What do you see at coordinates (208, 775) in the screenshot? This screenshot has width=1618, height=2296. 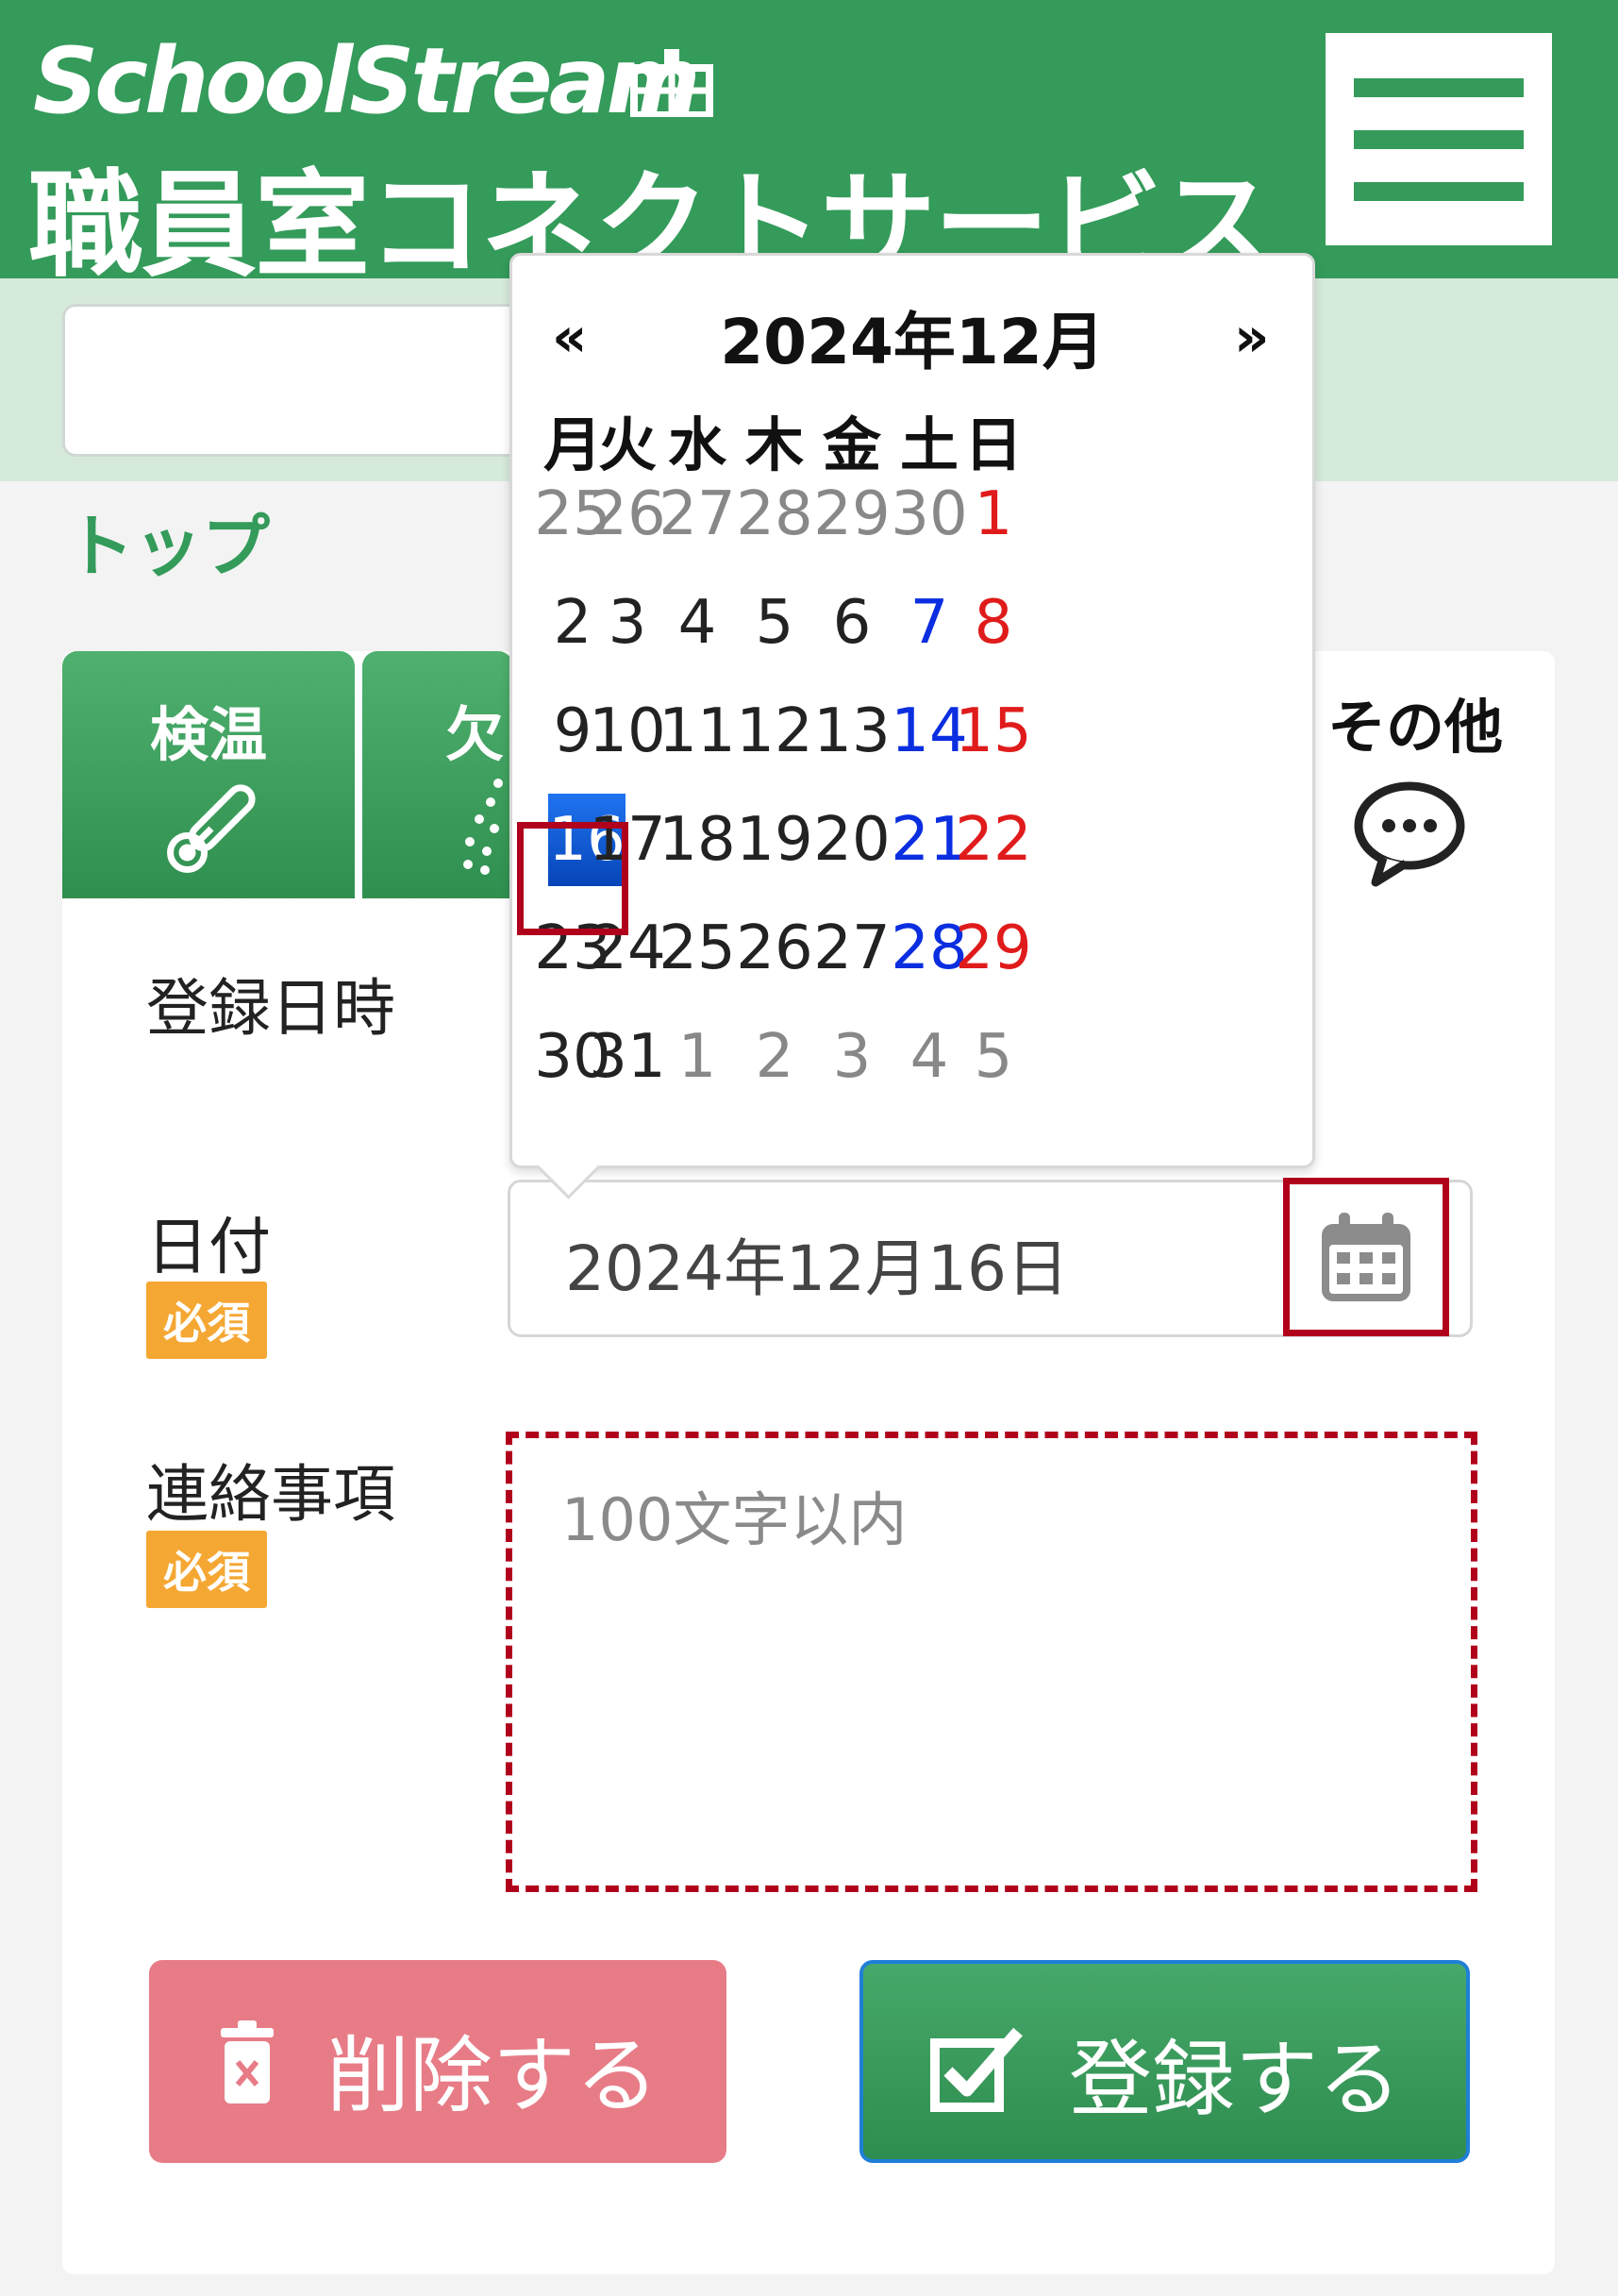 I see `tab-temperature: 検温` at bounding box center [208, 775].